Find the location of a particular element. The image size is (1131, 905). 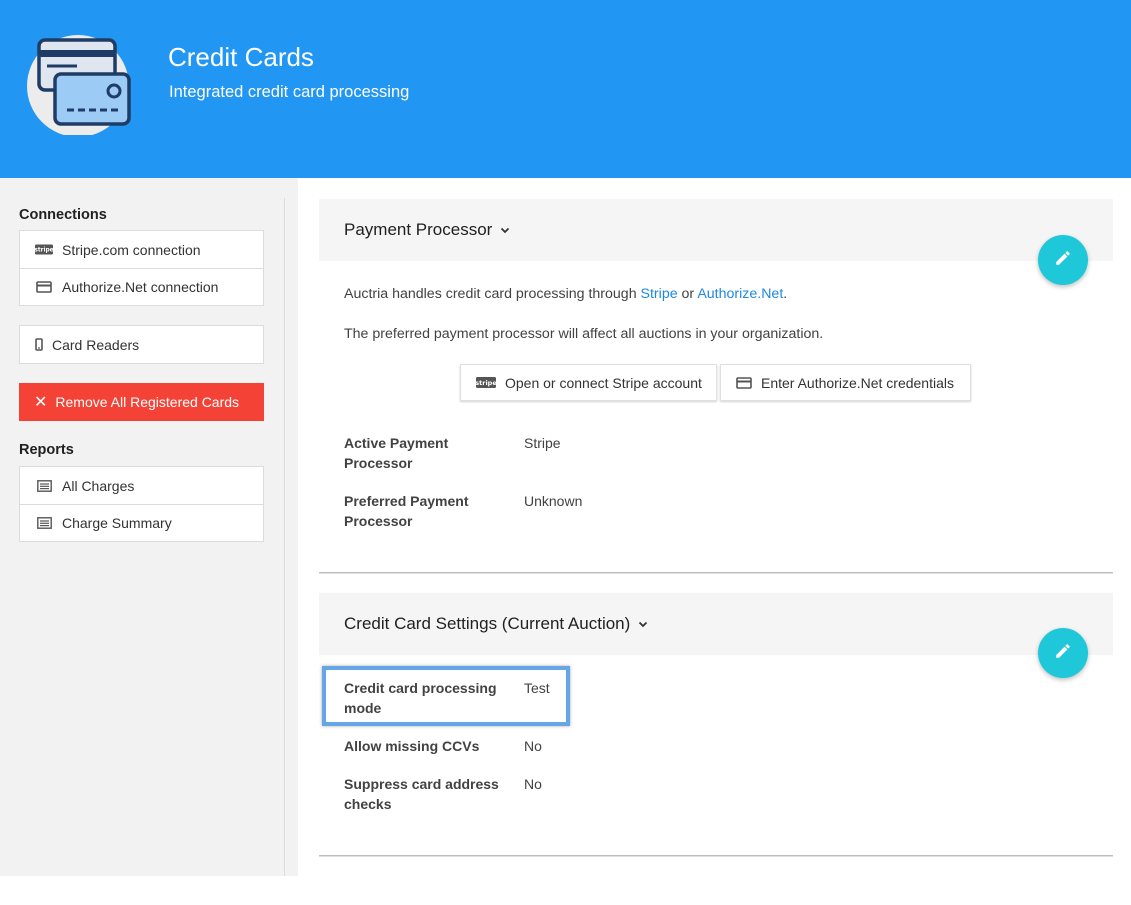

payment-processor-header: Payment Processor is located at coordinates (716, 230).